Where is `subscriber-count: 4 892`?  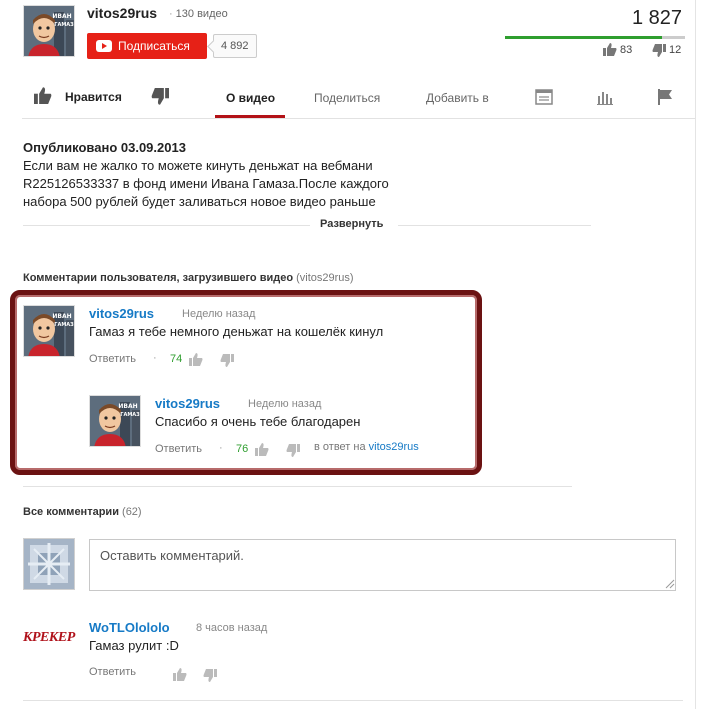
subscriber-count: 4 892 is located at coordinates (235, 46).